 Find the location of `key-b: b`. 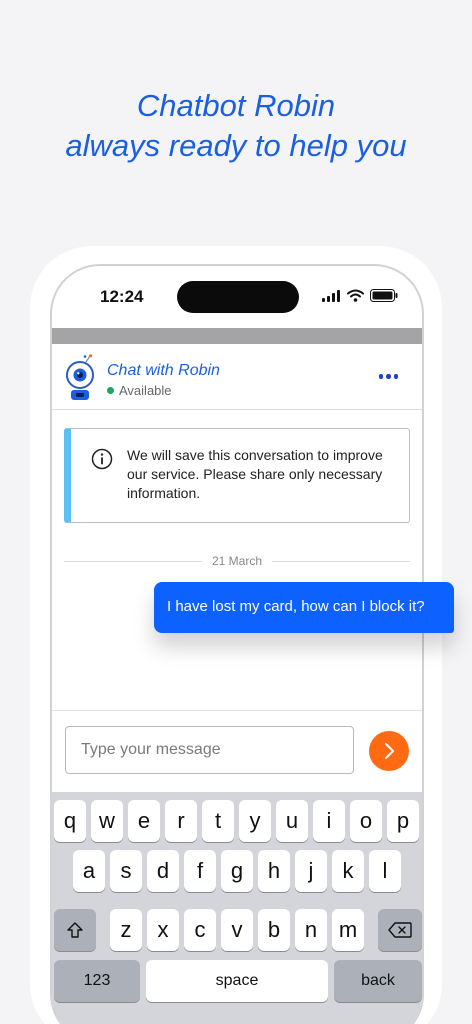

key-b: b is located at coordinates (274, 930).